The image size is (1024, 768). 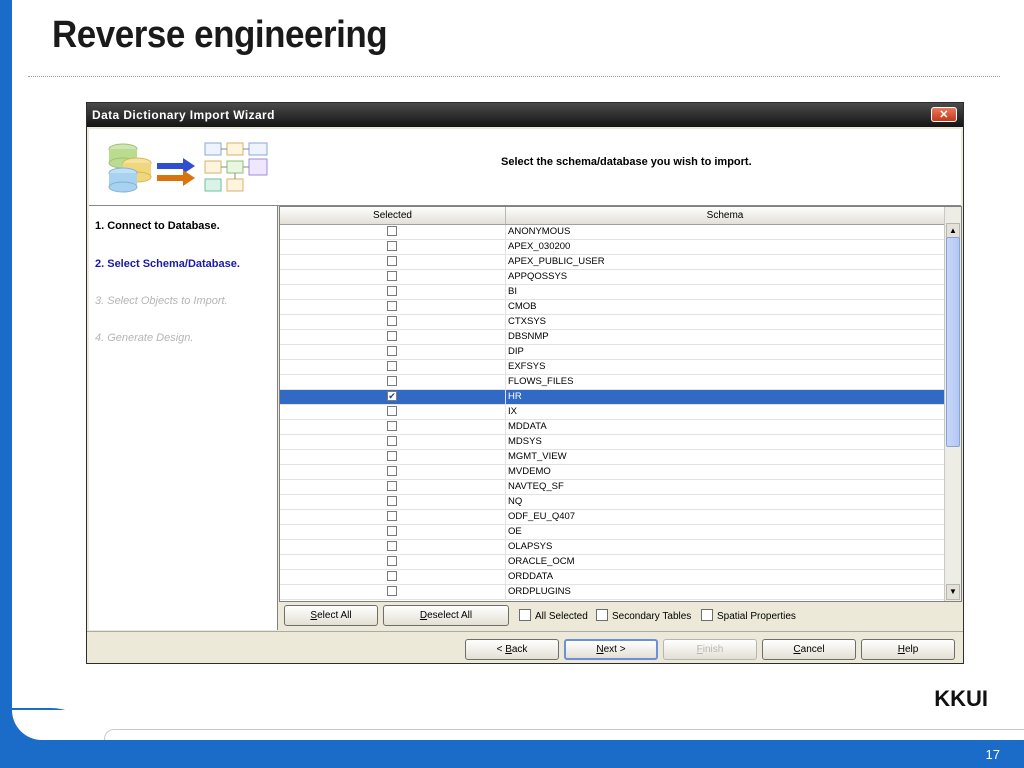 I want to click on table-row: EXFSYS, so click(x=612, y=367).